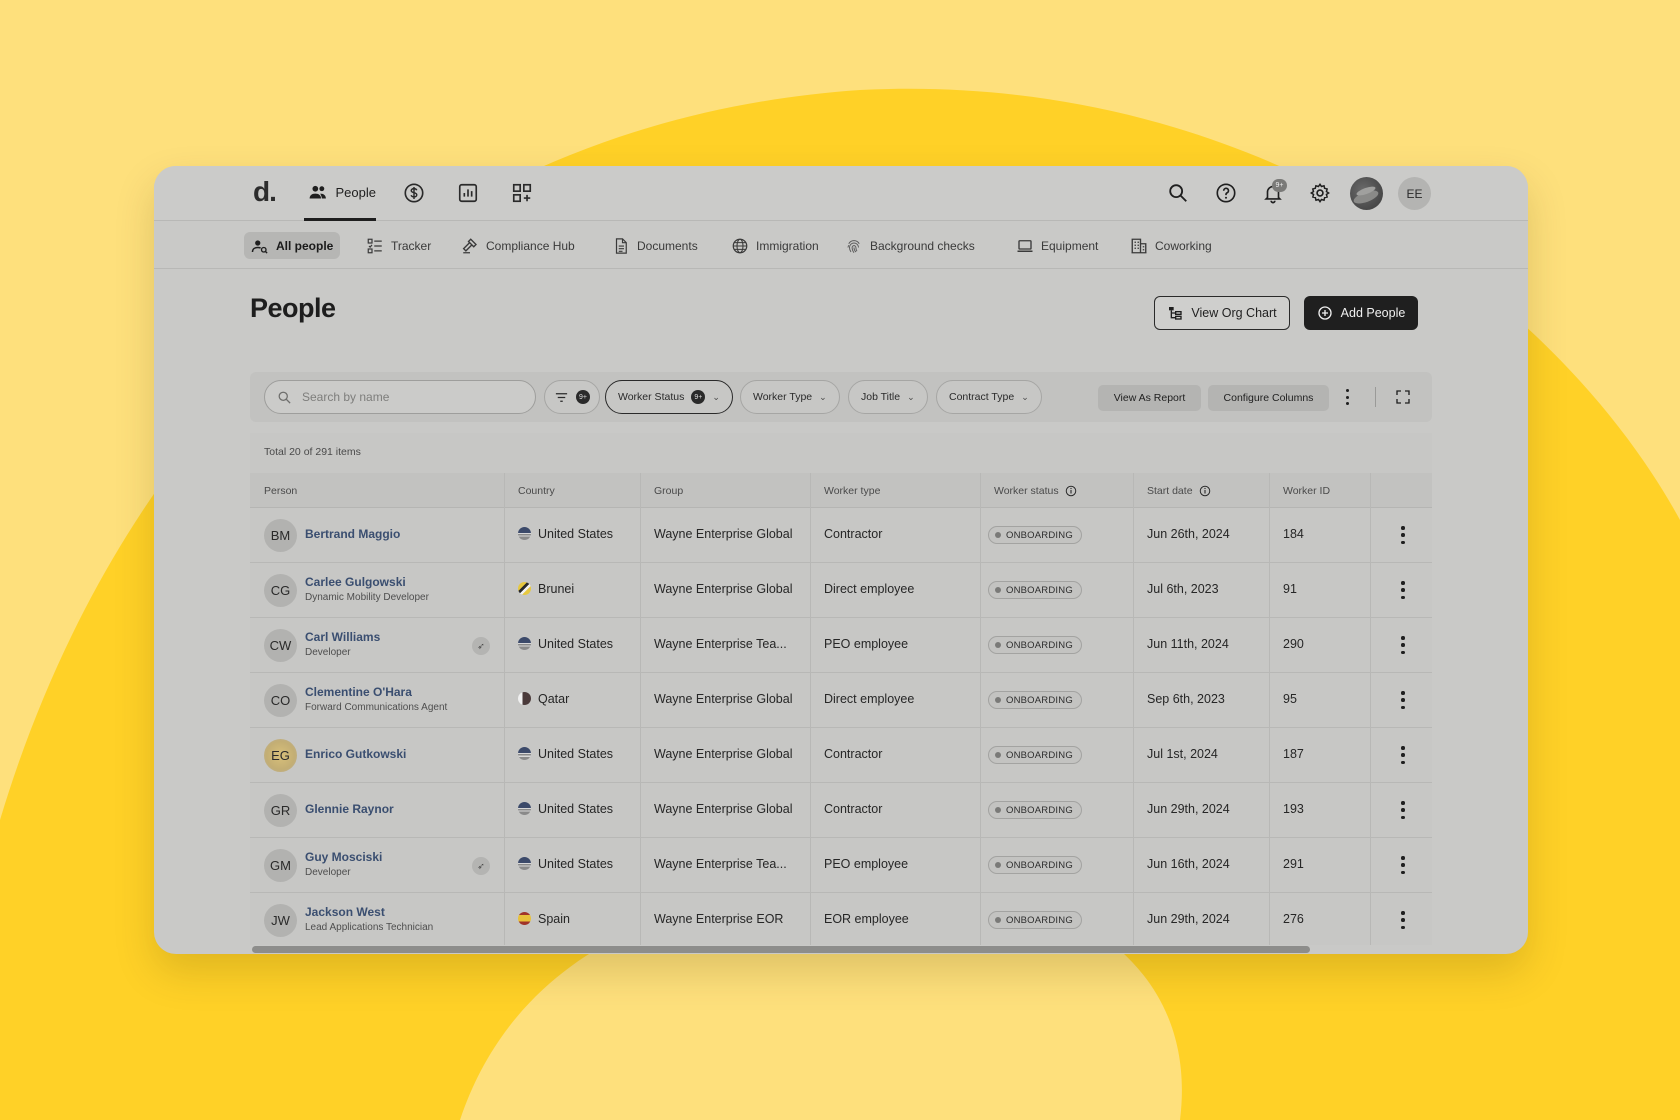 The height and width of the screenshot is (1120, 1680). What do you see at coordinates (869, 699) in the screenshot?
I see `worker-type-cell: Direct employee` at bounding box center [869, 699].